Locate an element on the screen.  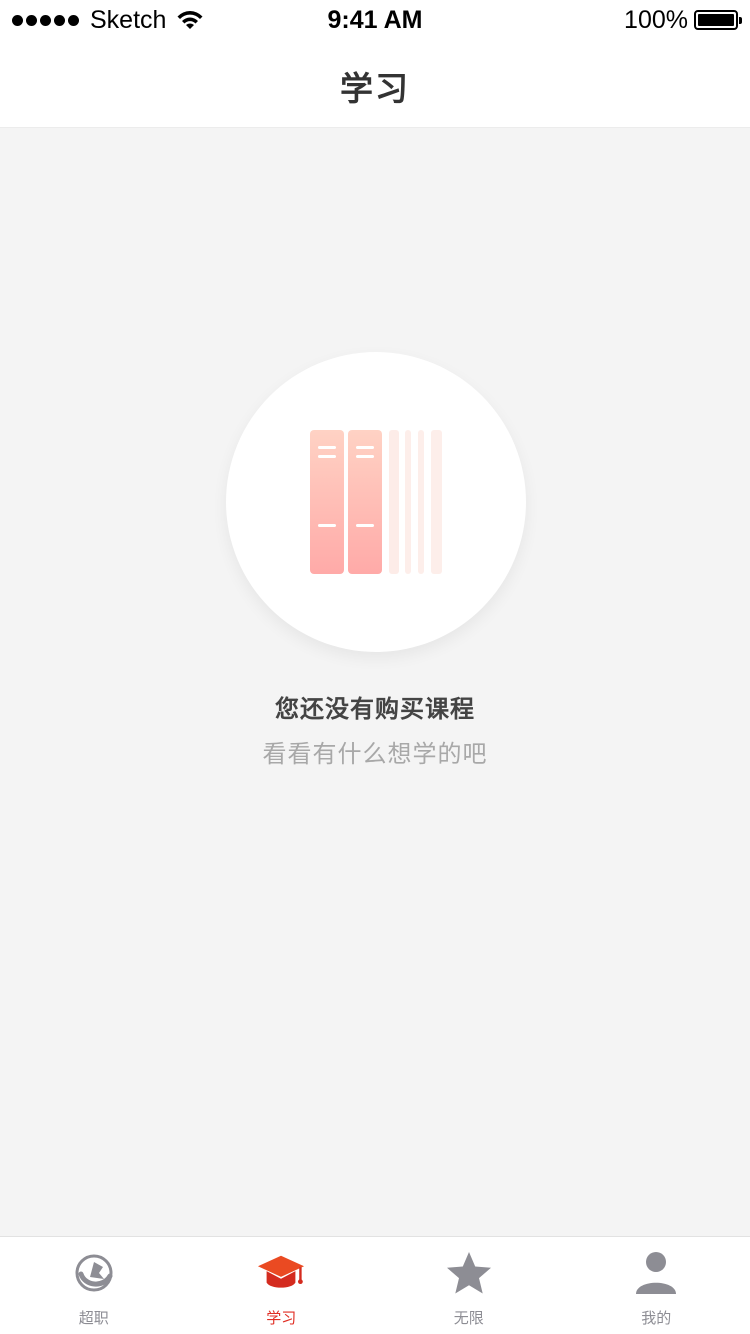
empty-state-subtitle: 看看有什么想学的吧 is located at coordinates (375, 754).